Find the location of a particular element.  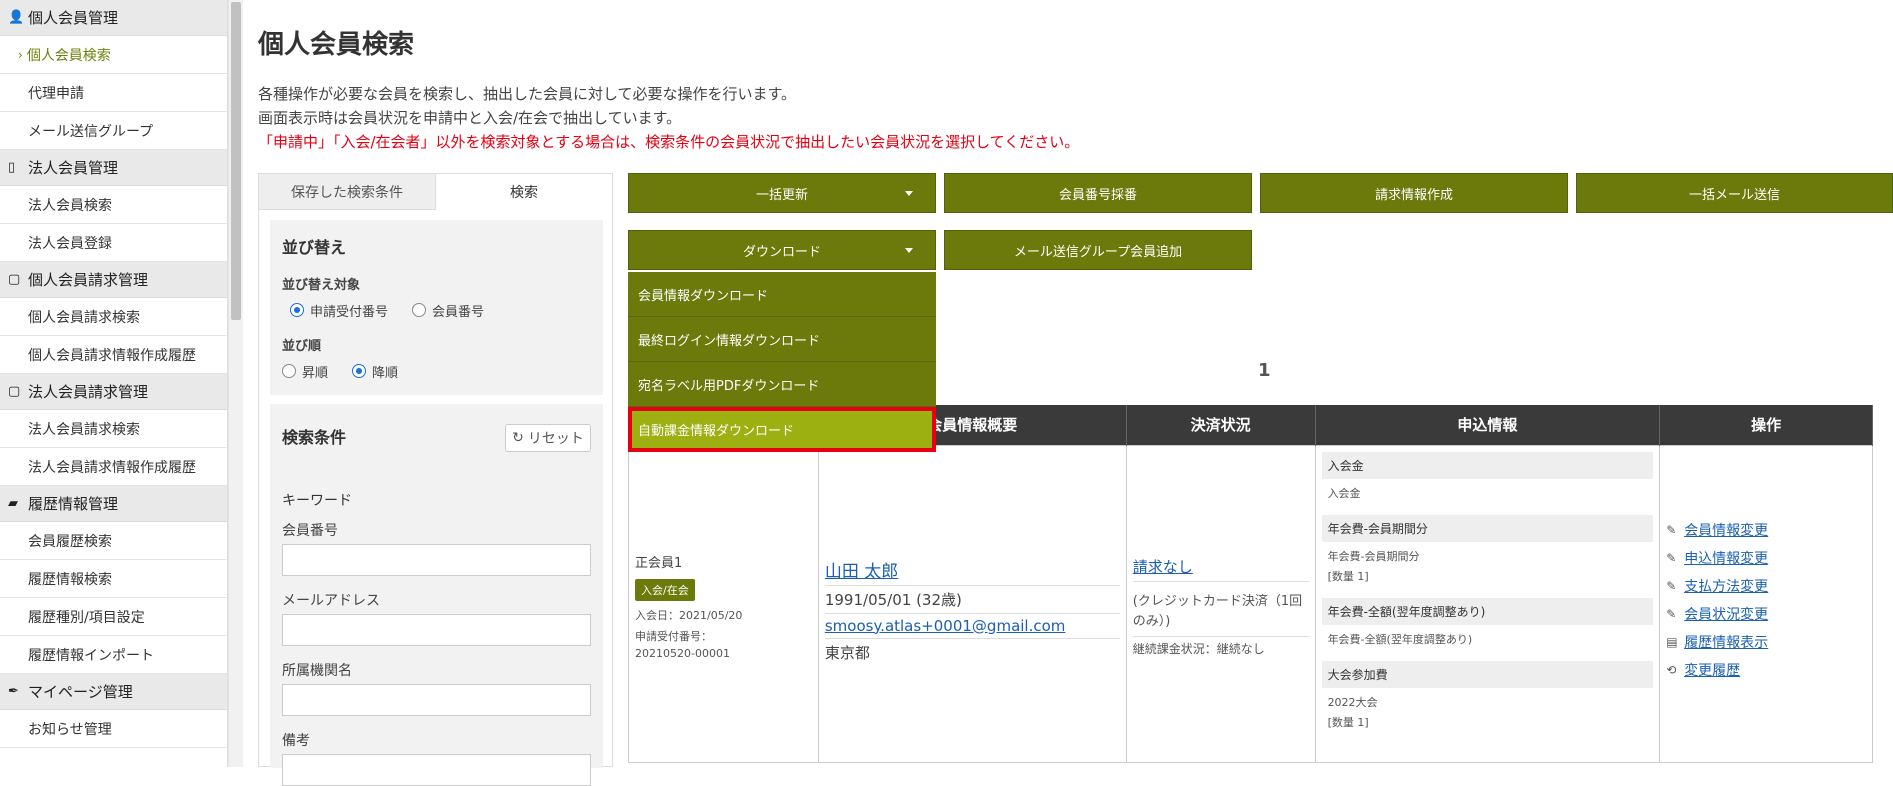

bulk-mail-button: 一括メール送信 is located at coordinates (1734, 193).